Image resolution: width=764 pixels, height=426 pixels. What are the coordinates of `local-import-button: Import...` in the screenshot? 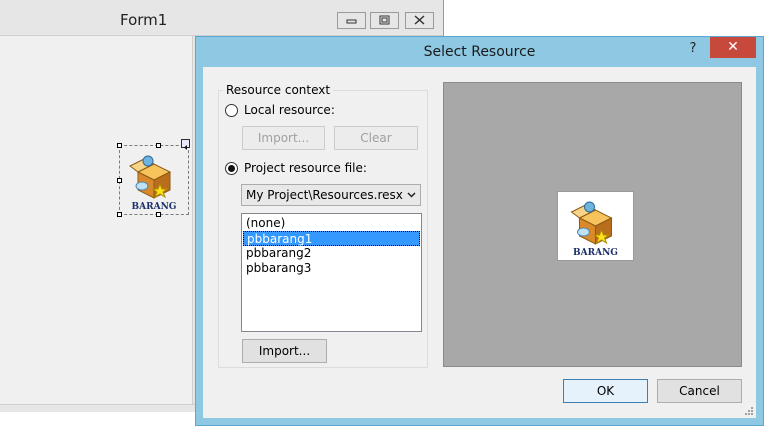 It's located at (283, 138).